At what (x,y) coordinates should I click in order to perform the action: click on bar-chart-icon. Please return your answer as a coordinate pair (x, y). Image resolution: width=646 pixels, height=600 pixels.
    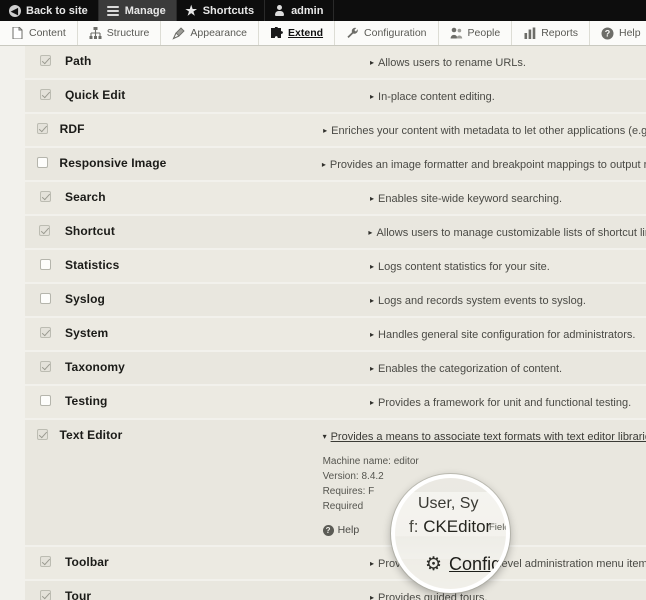
    Looking at the image, I should click on (529, 33).